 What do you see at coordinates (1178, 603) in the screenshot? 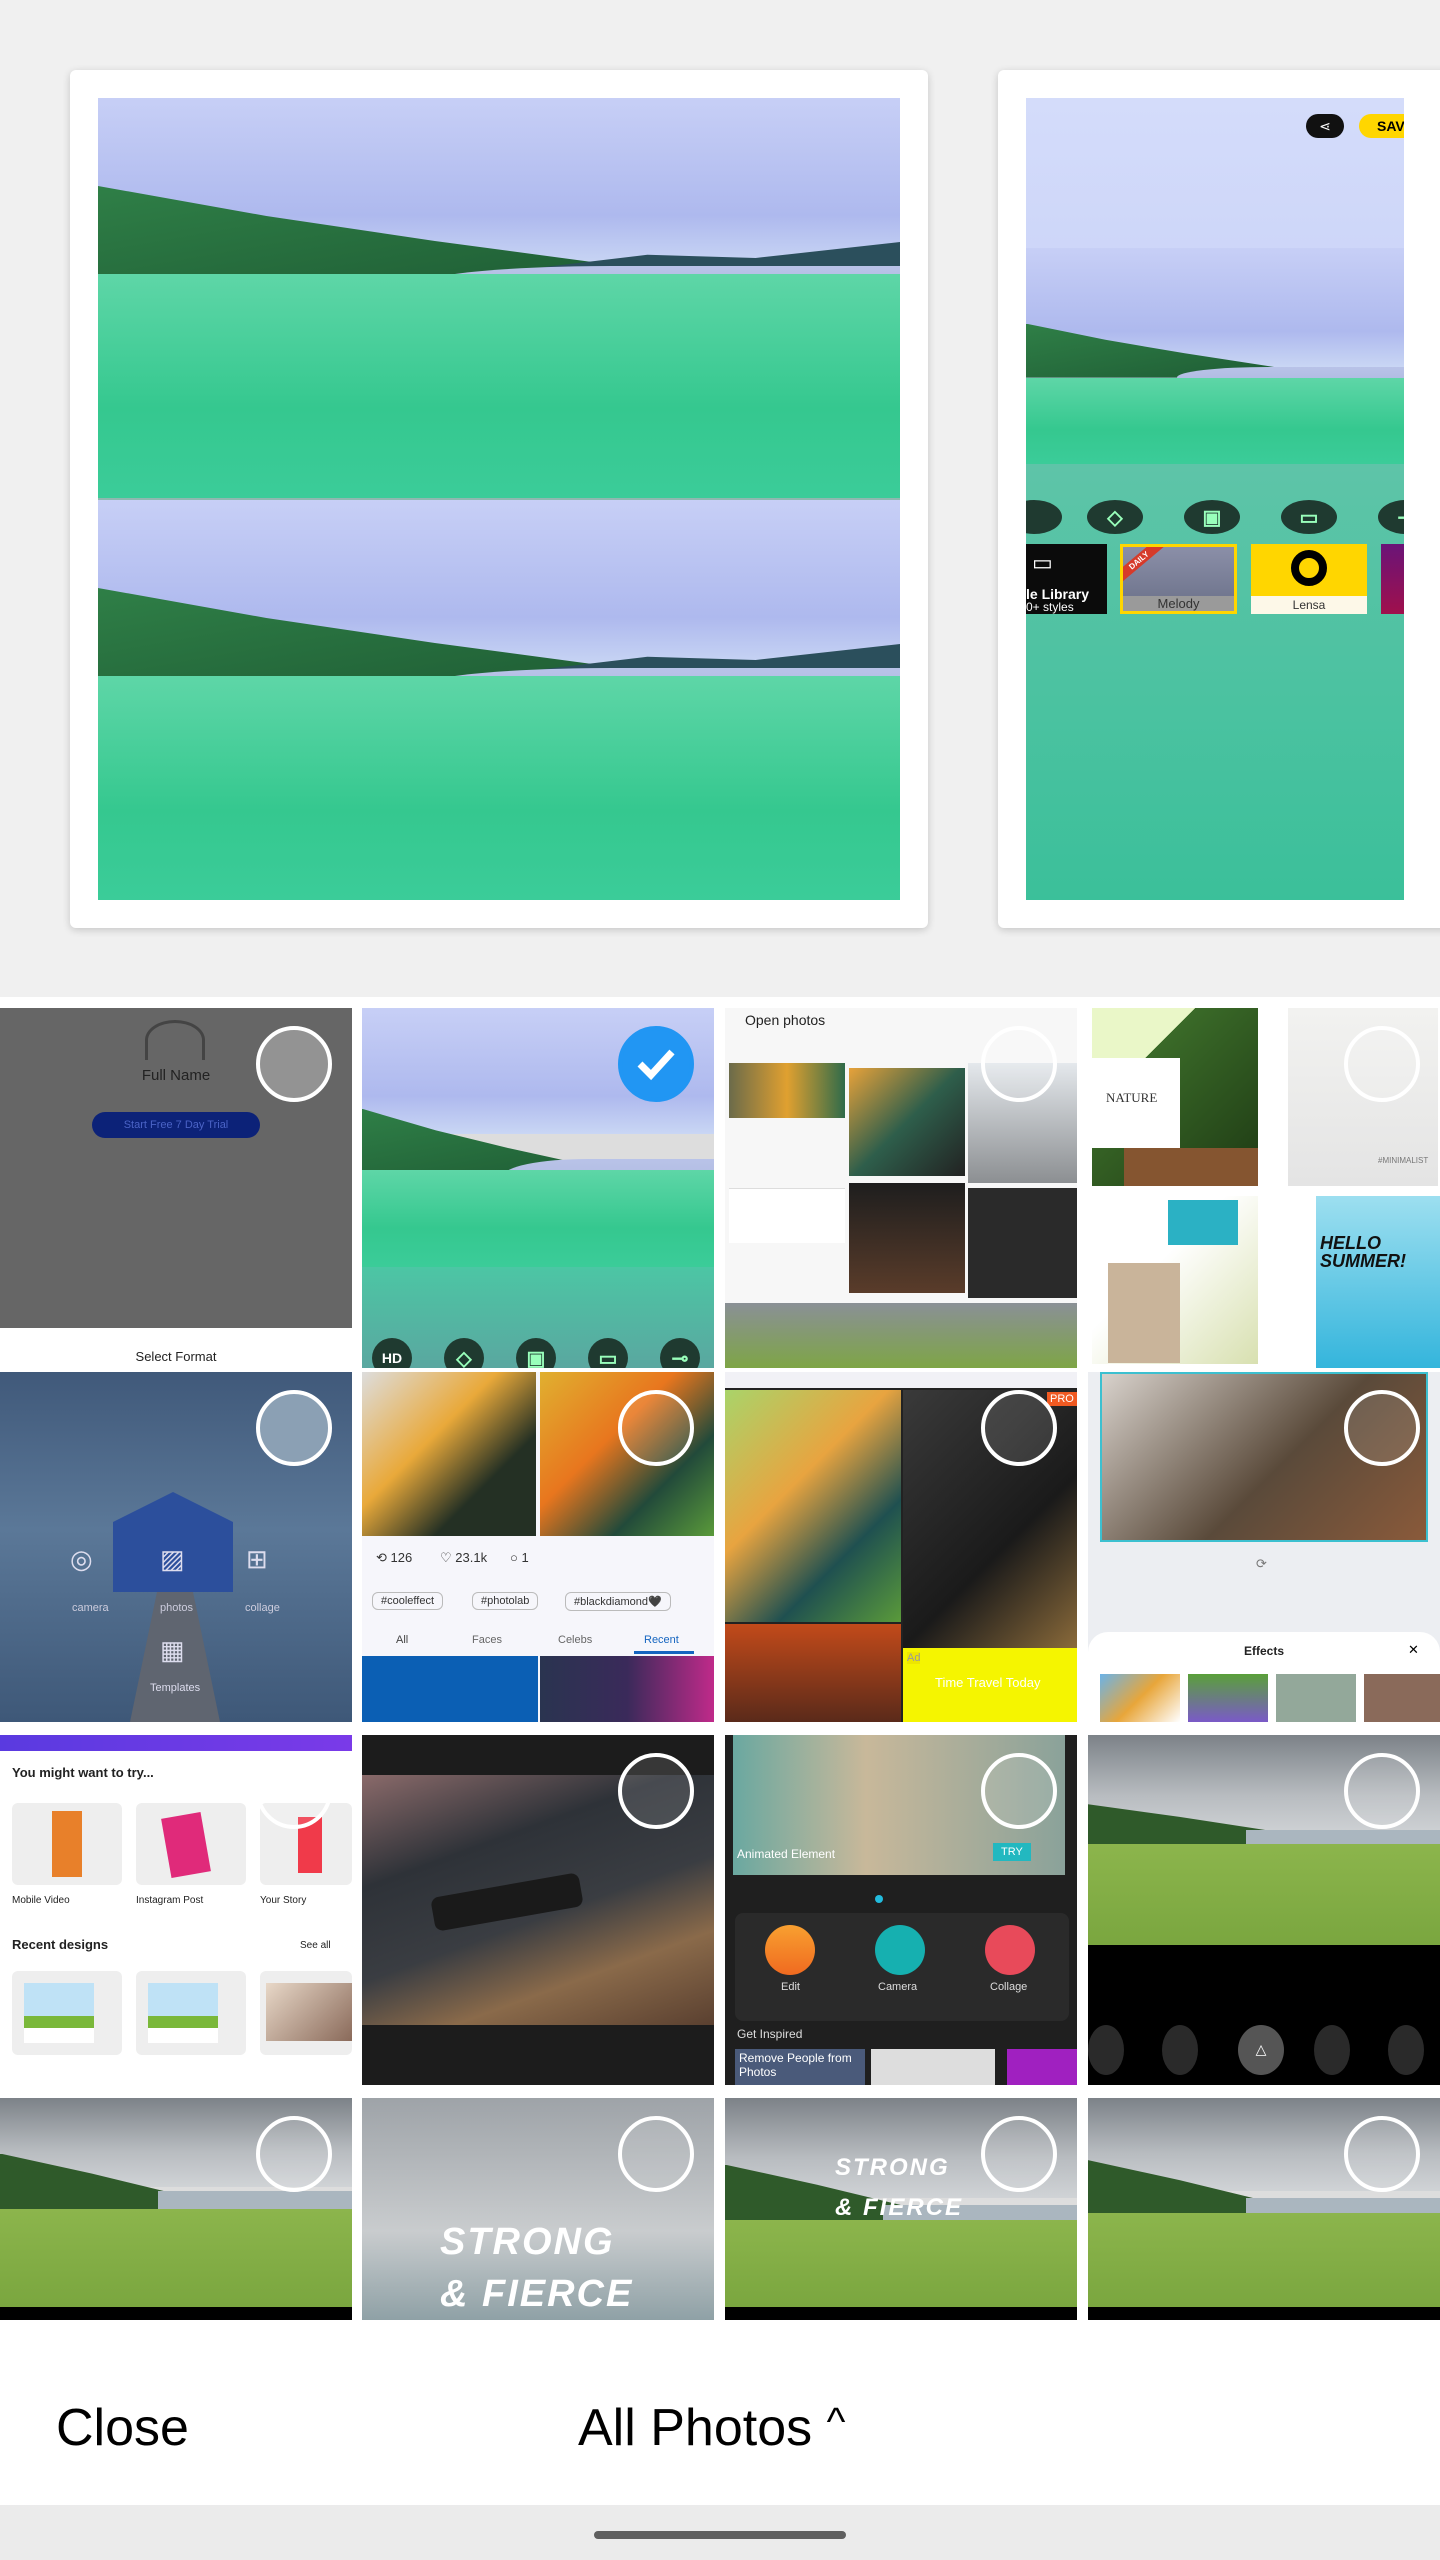
I see `style-title: Melody` at bounding box center [1178, 603].